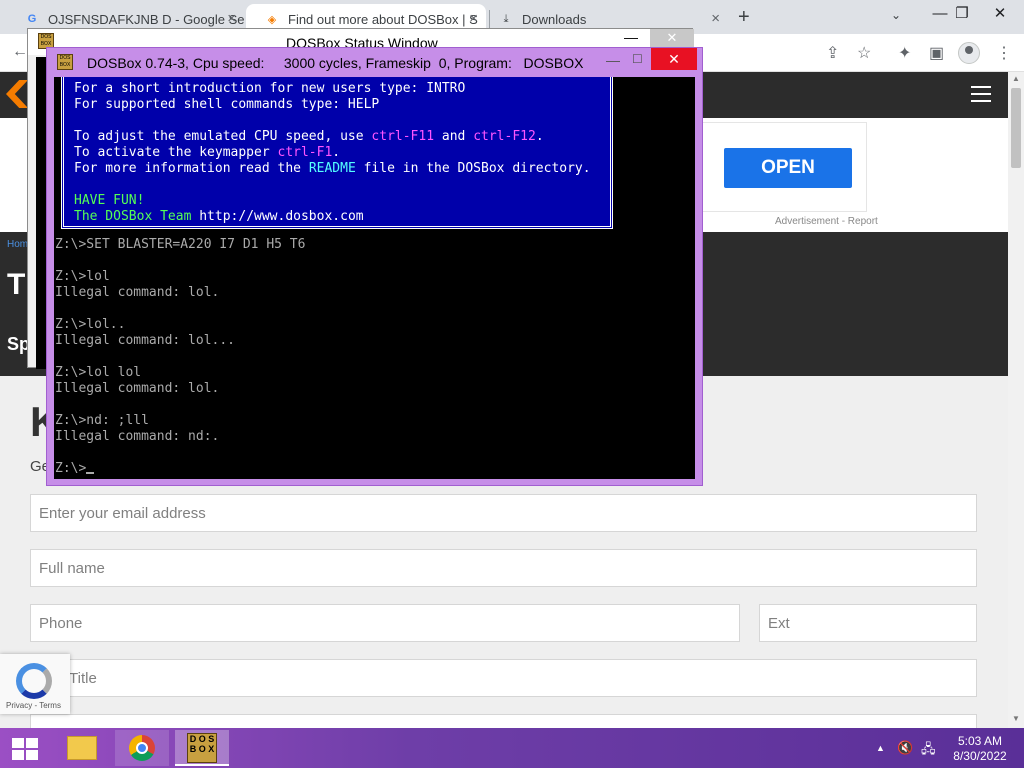 The height and width of the screenshot is (768, 1024). What do you see at coordinates (383, 19) in the screenshot?
I see `tab-title: Find out more about DOSBox | S` at bounding box center [383, 19].